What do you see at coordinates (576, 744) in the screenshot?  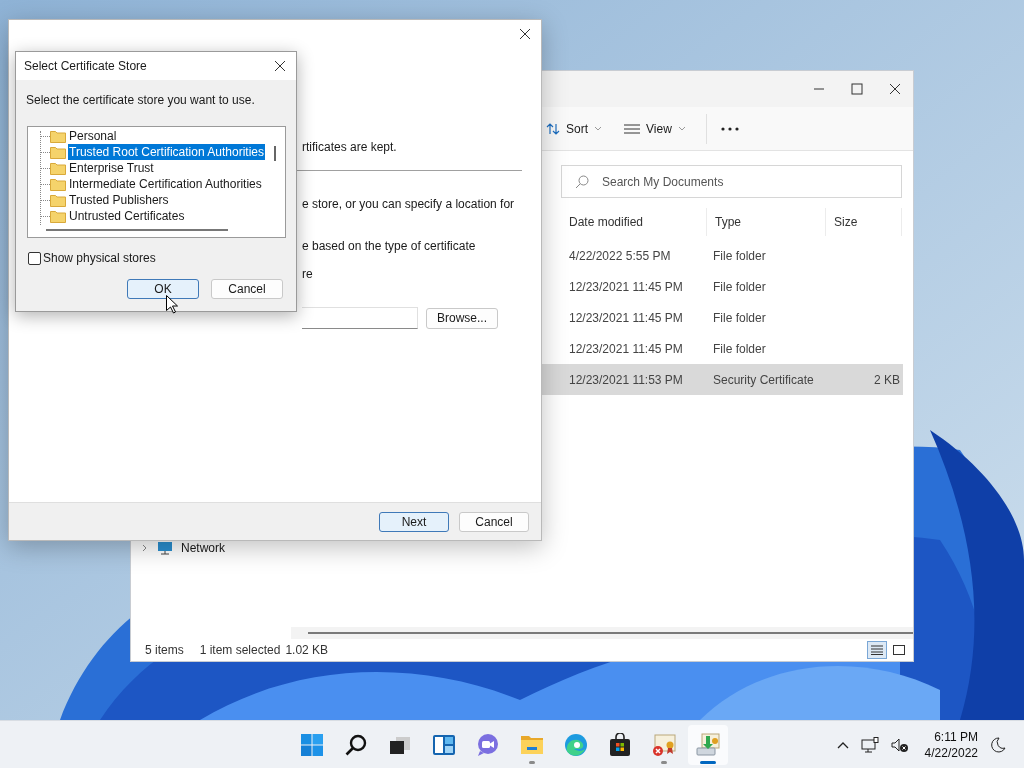 I see `browser-icon` at bounding box center [576, 744].